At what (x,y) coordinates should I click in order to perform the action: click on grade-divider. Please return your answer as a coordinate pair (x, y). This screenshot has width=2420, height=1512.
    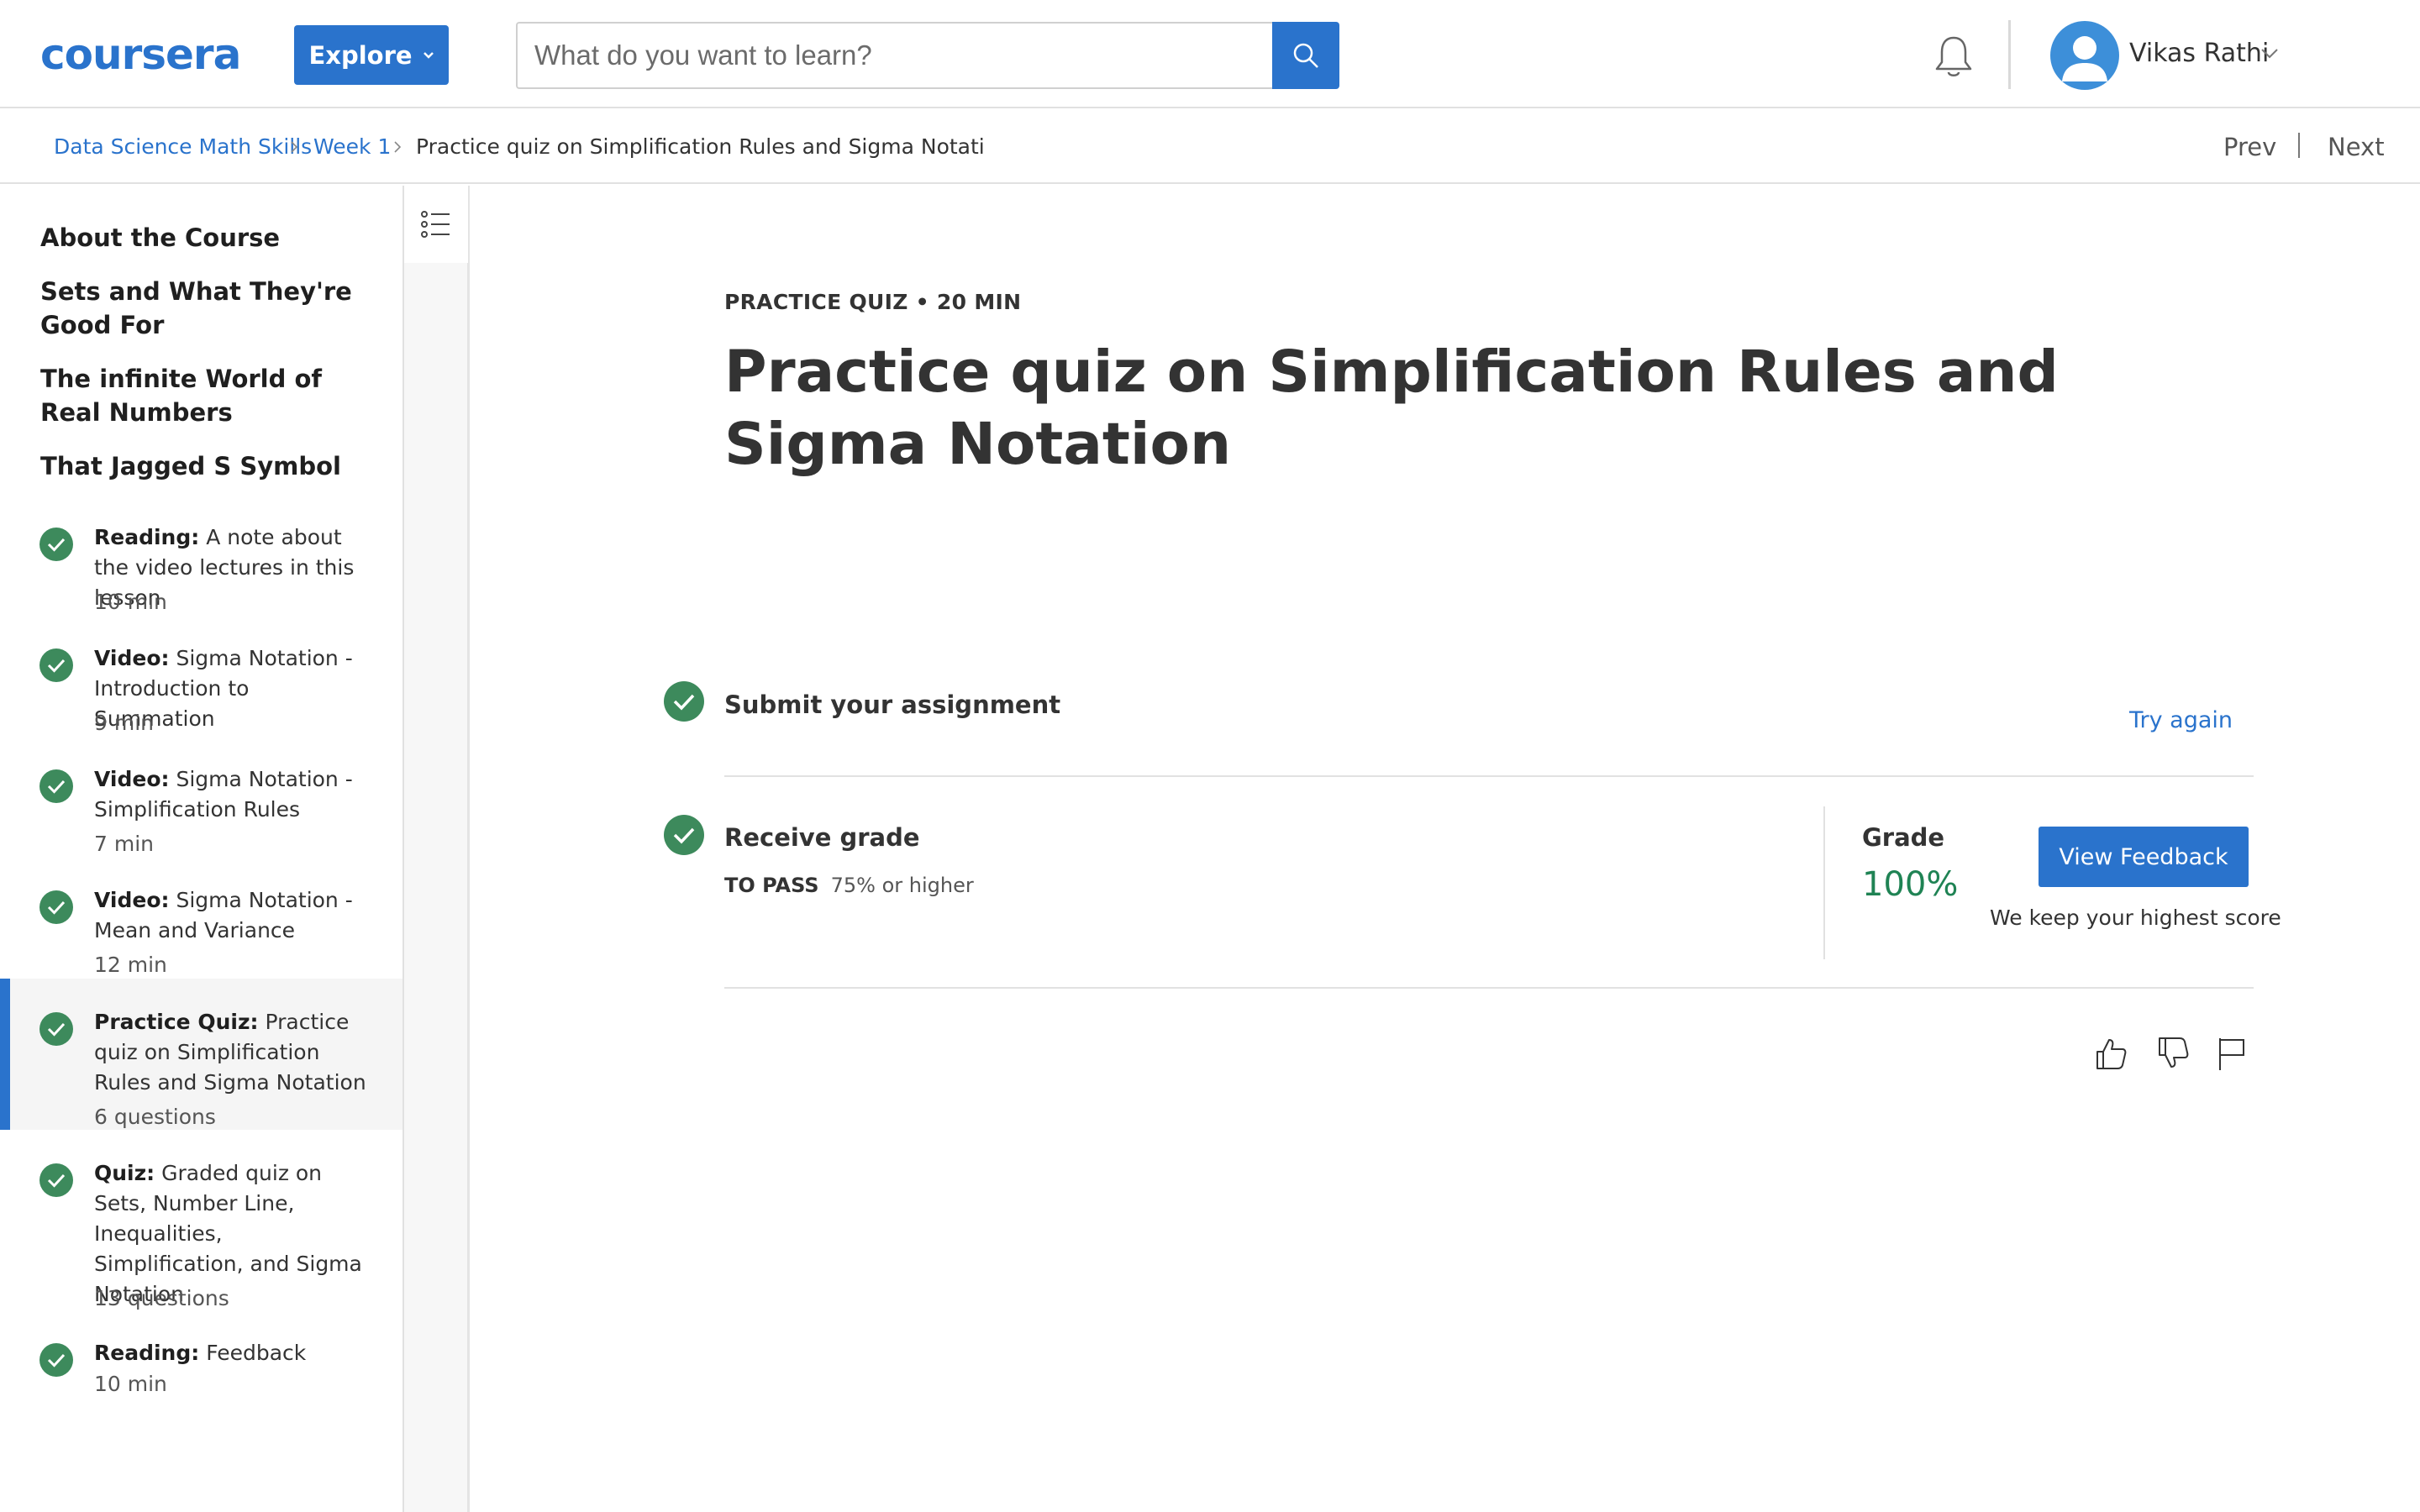
    Looking at the image, I should click on (1824, 882).